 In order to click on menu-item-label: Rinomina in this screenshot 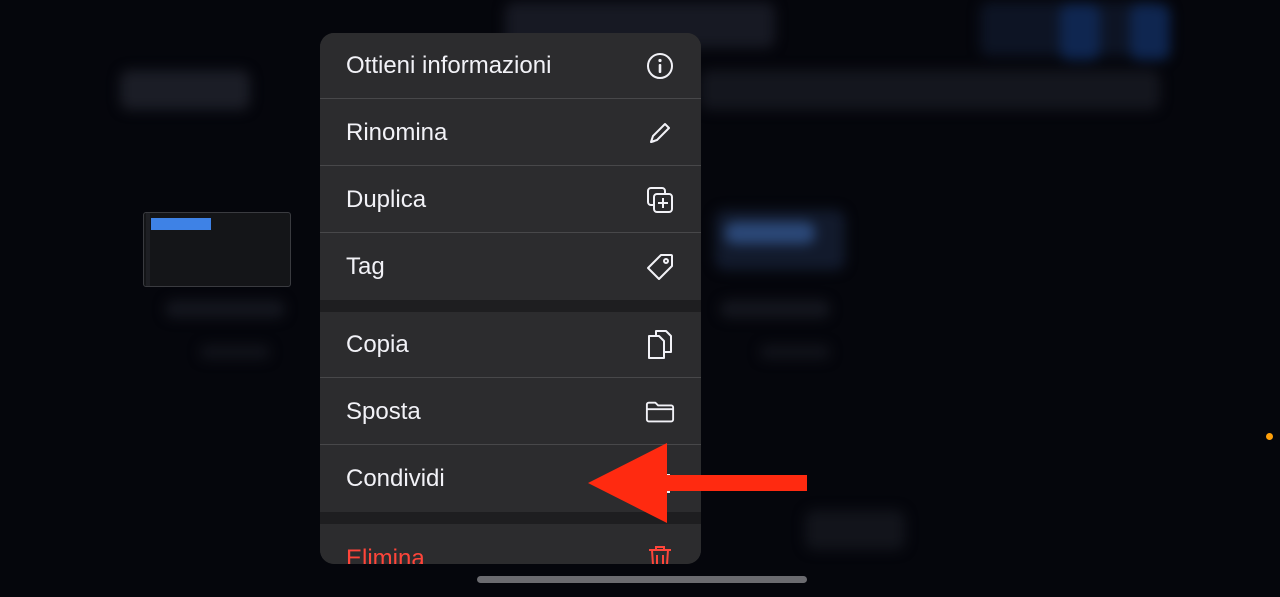, I will do `click(397, 132)`.